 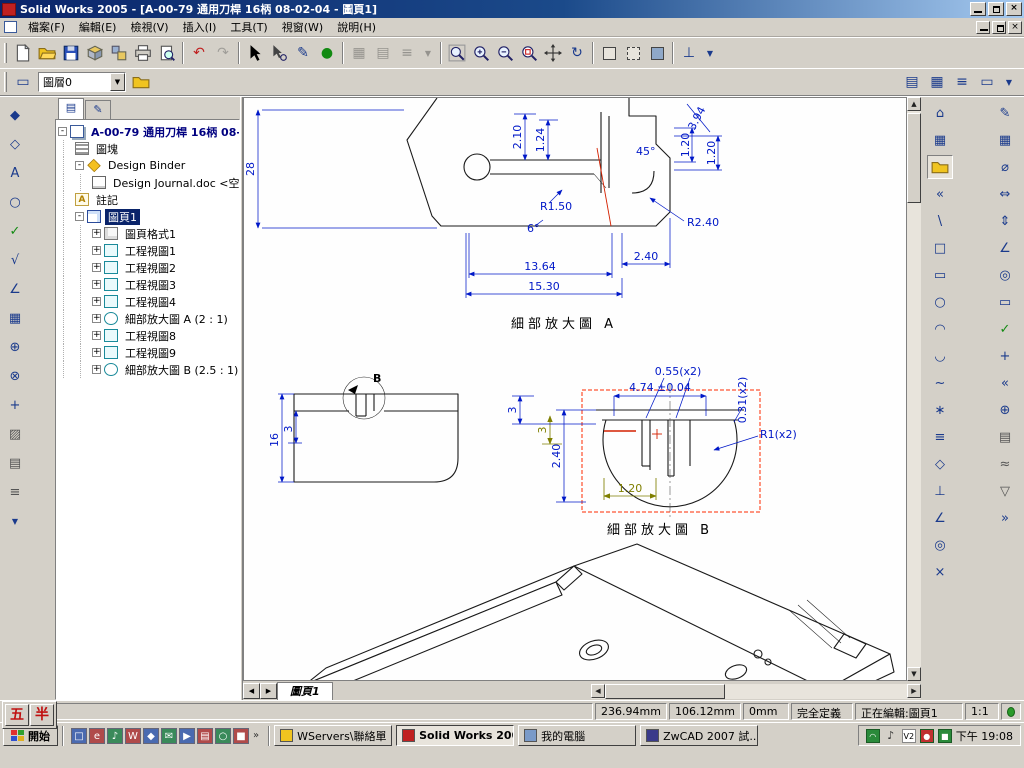 I want to click on datum-feature-button: ⊕, so click(x=15, y=347).